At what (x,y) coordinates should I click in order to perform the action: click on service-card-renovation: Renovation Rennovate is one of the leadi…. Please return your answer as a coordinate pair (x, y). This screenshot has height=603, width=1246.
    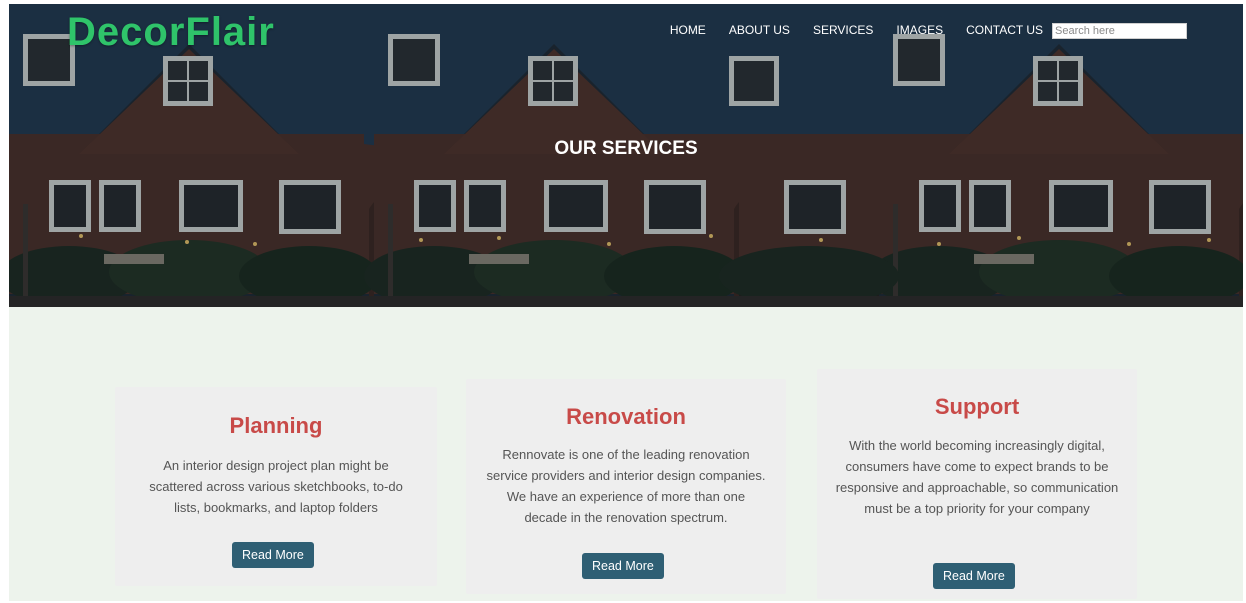
    Looking at the image, I should click on (626, 486).